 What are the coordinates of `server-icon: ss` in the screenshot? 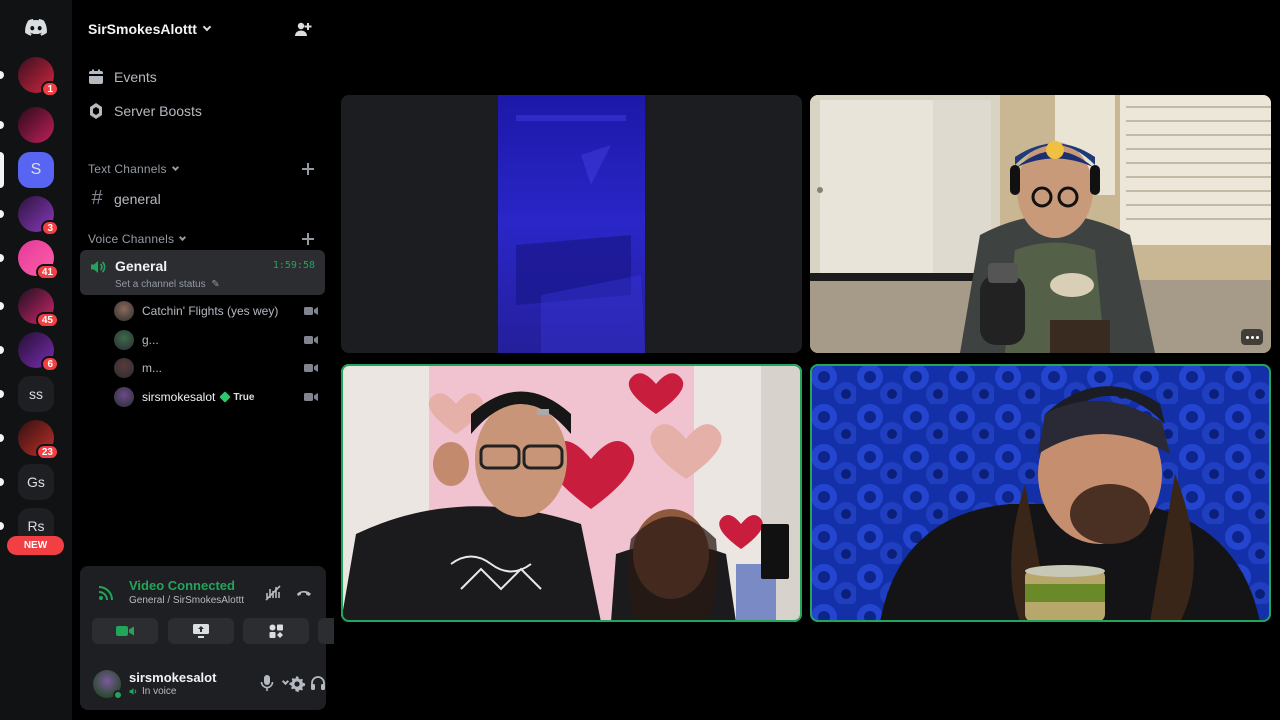 It's located at (36, 394).